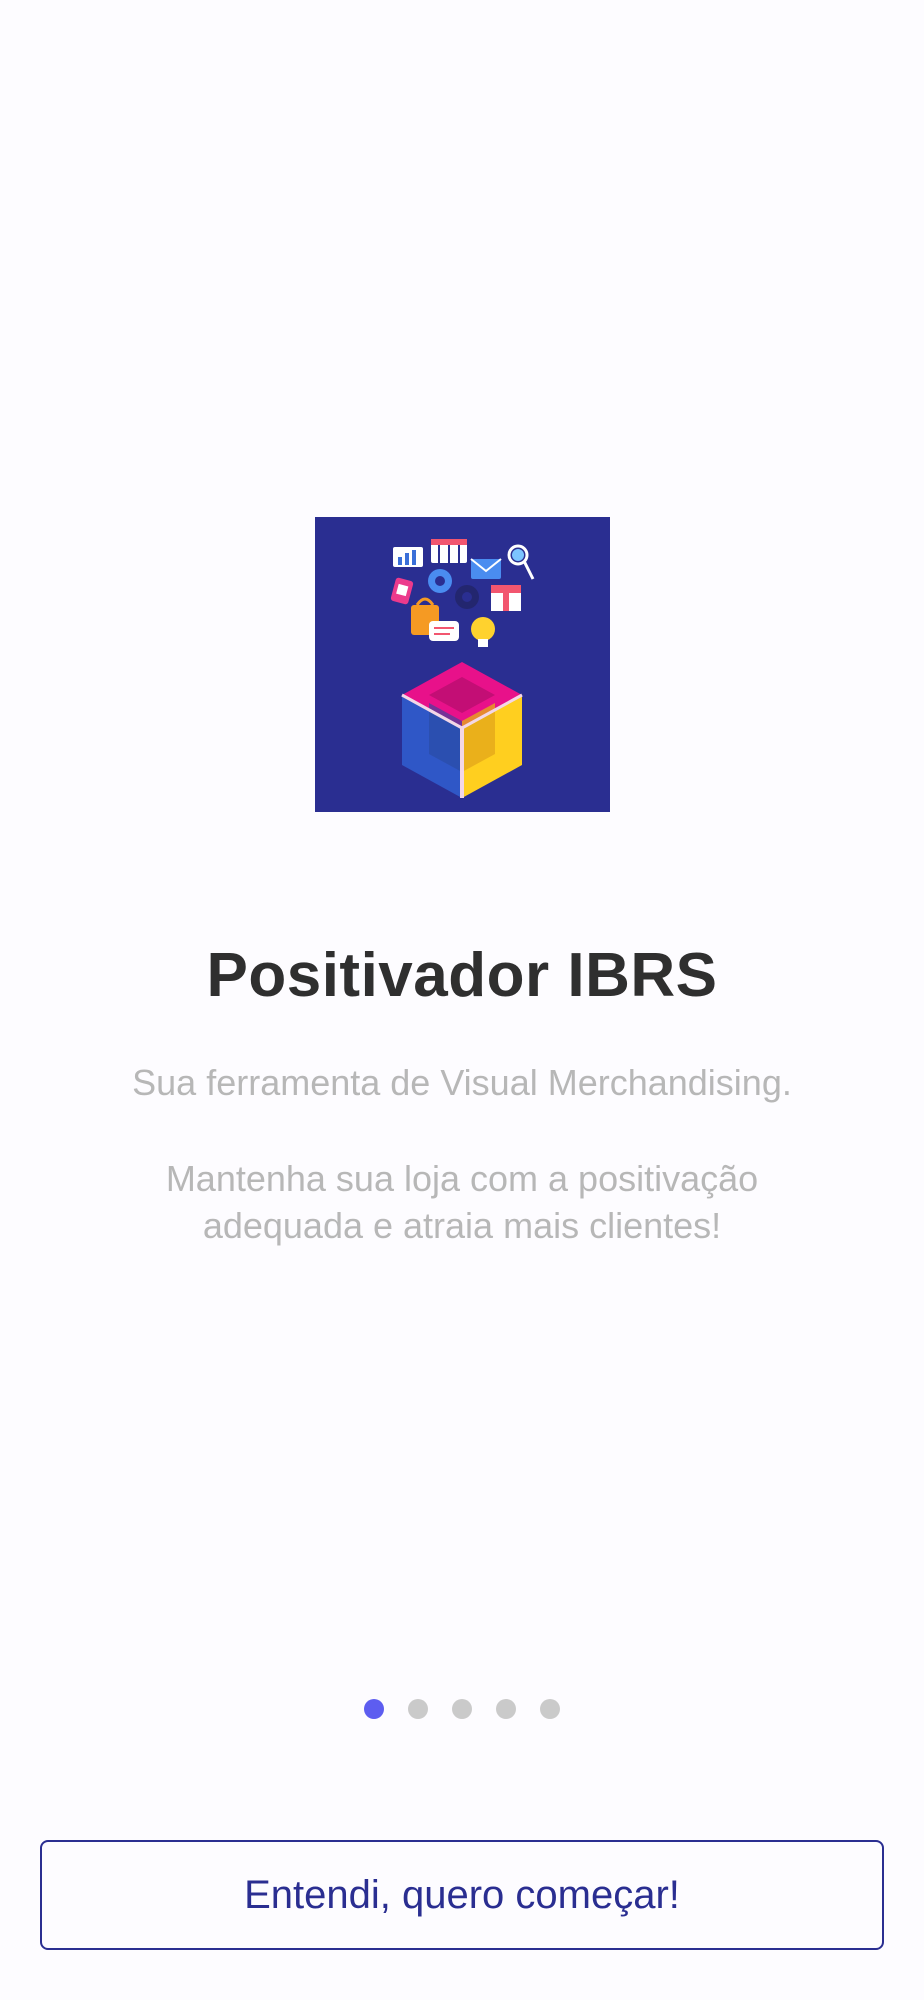 This screenshot has height=2000, width=924. What do you see at coordinates (462, 1895) in the screenshot?
I see `get-started-button: Entendi, quero começar!` at bounding box center [462, 1895].